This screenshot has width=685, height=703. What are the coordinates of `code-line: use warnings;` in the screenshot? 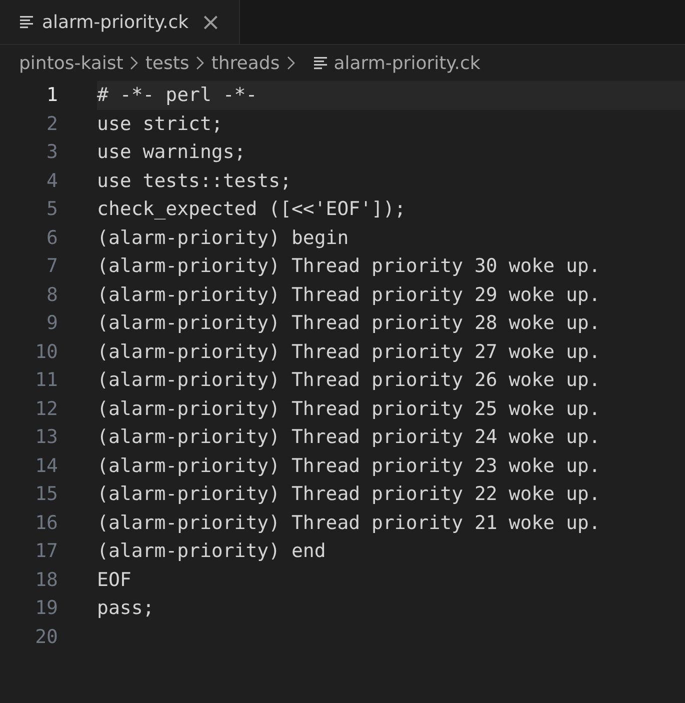 It's located at (171, 152).